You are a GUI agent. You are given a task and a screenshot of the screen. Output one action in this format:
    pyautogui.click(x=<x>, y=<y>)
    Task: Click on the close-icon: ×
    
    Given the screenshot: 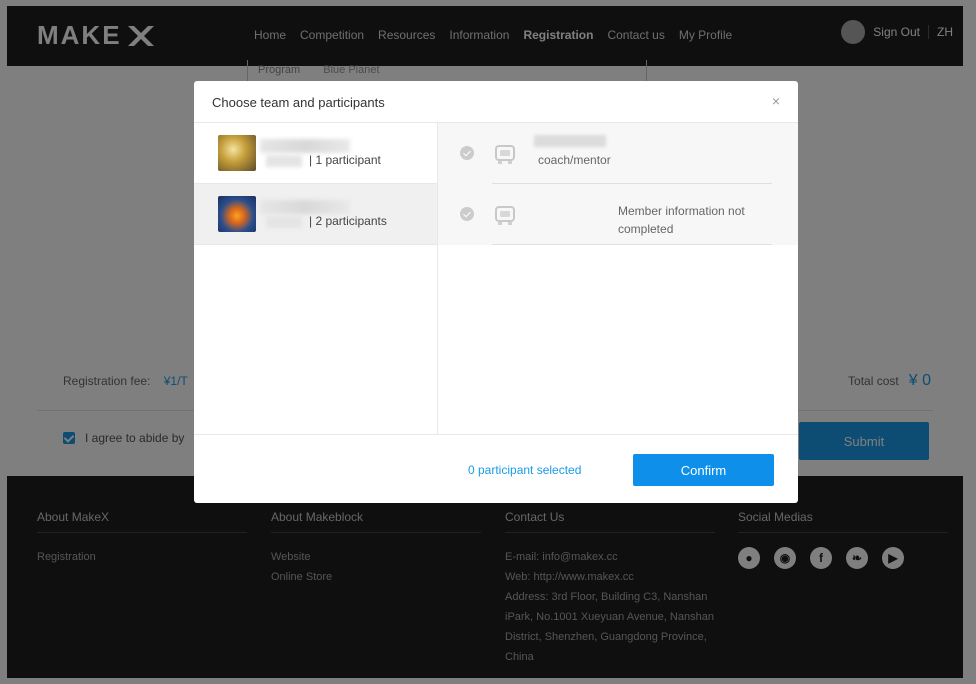 What is the action you would take?
    pyautogui.click(x=776, y=101)
    